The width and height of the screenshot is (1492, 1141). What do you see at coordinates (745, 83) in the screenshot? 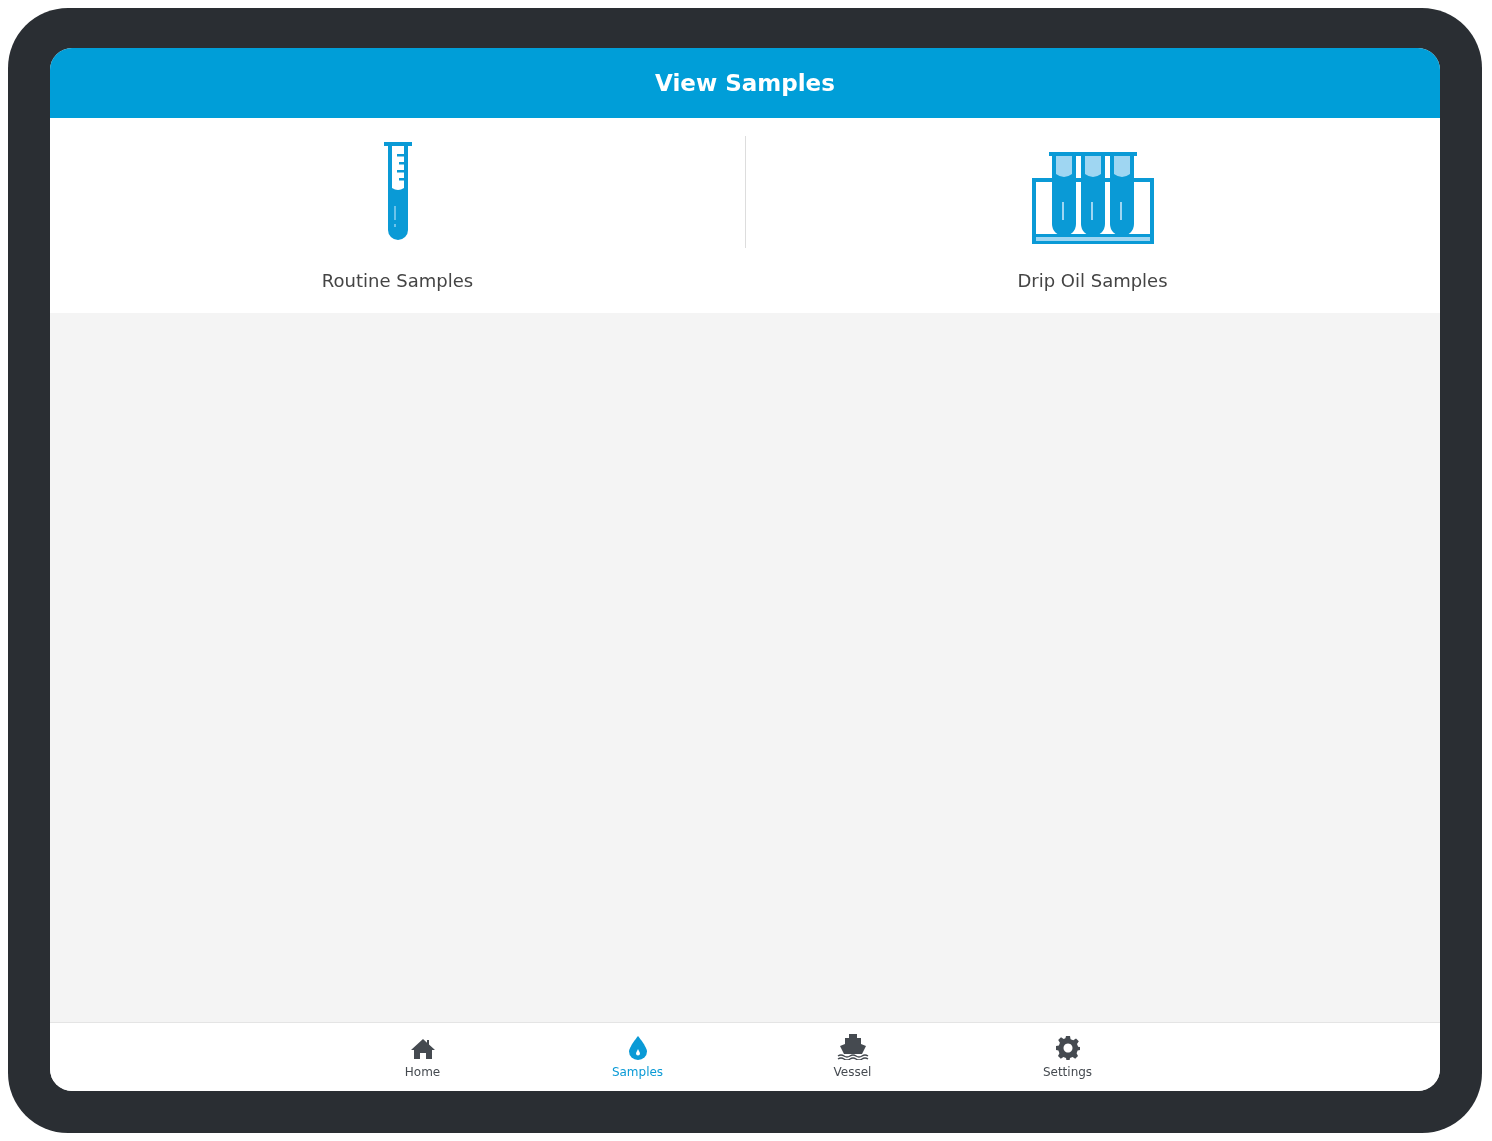
I see `page-title: View Samples` at bounding box center [745, 83].